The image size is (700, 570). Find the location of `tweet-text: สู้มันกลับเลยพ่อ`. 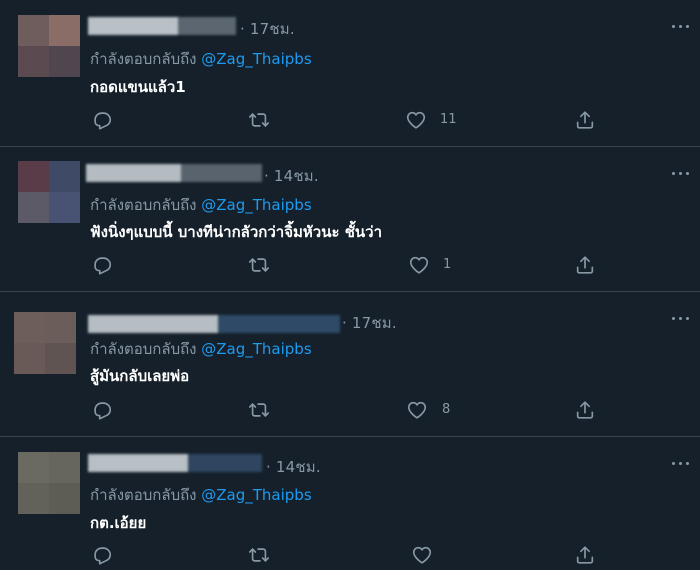

tweet-text: สู้มันกลับเลยพ่อ is located at coordinates (140, 376).